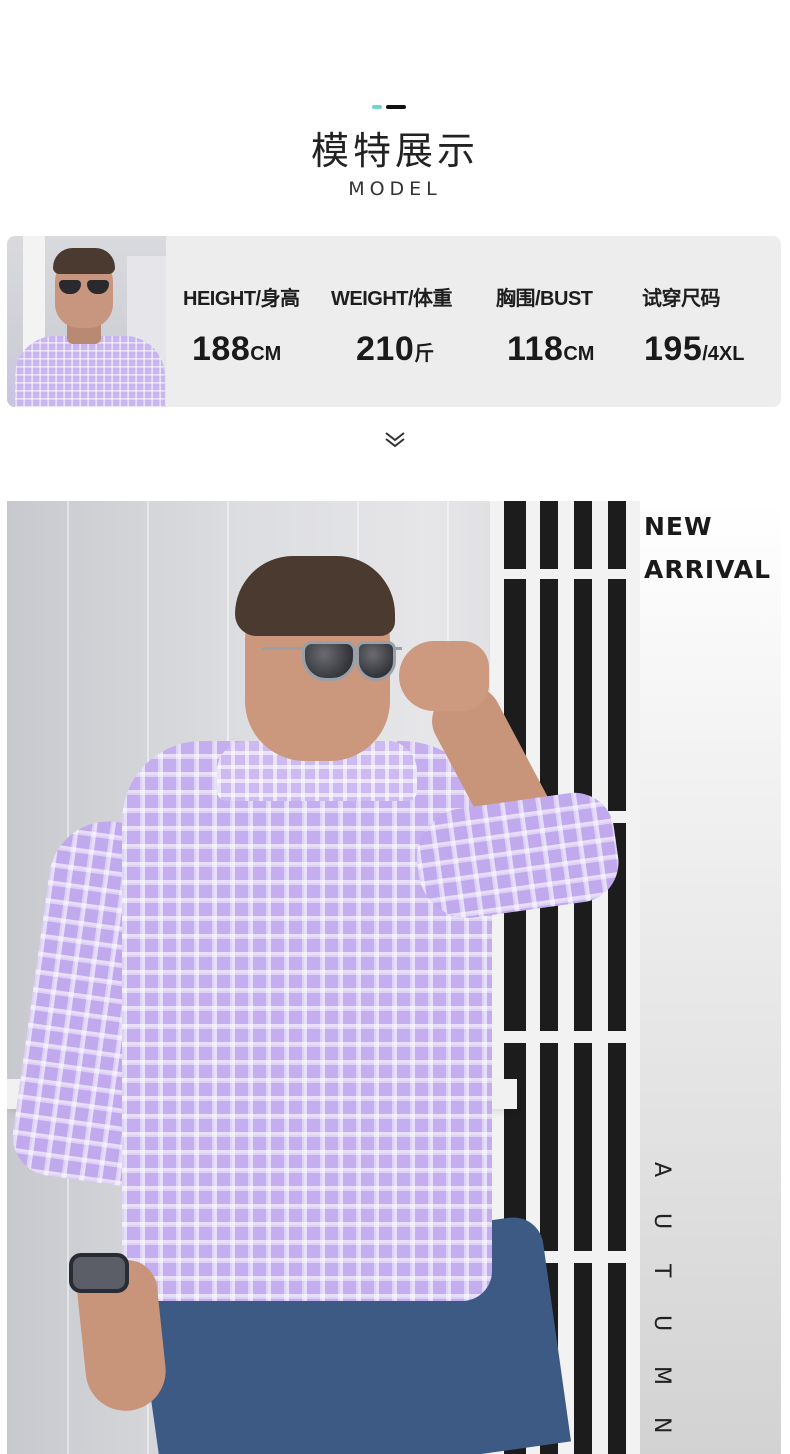  What do you see at coordinates (681, 299) in the screenshot?
I see `stat-label: 试穿尺码` at bounding box center [681, 299].